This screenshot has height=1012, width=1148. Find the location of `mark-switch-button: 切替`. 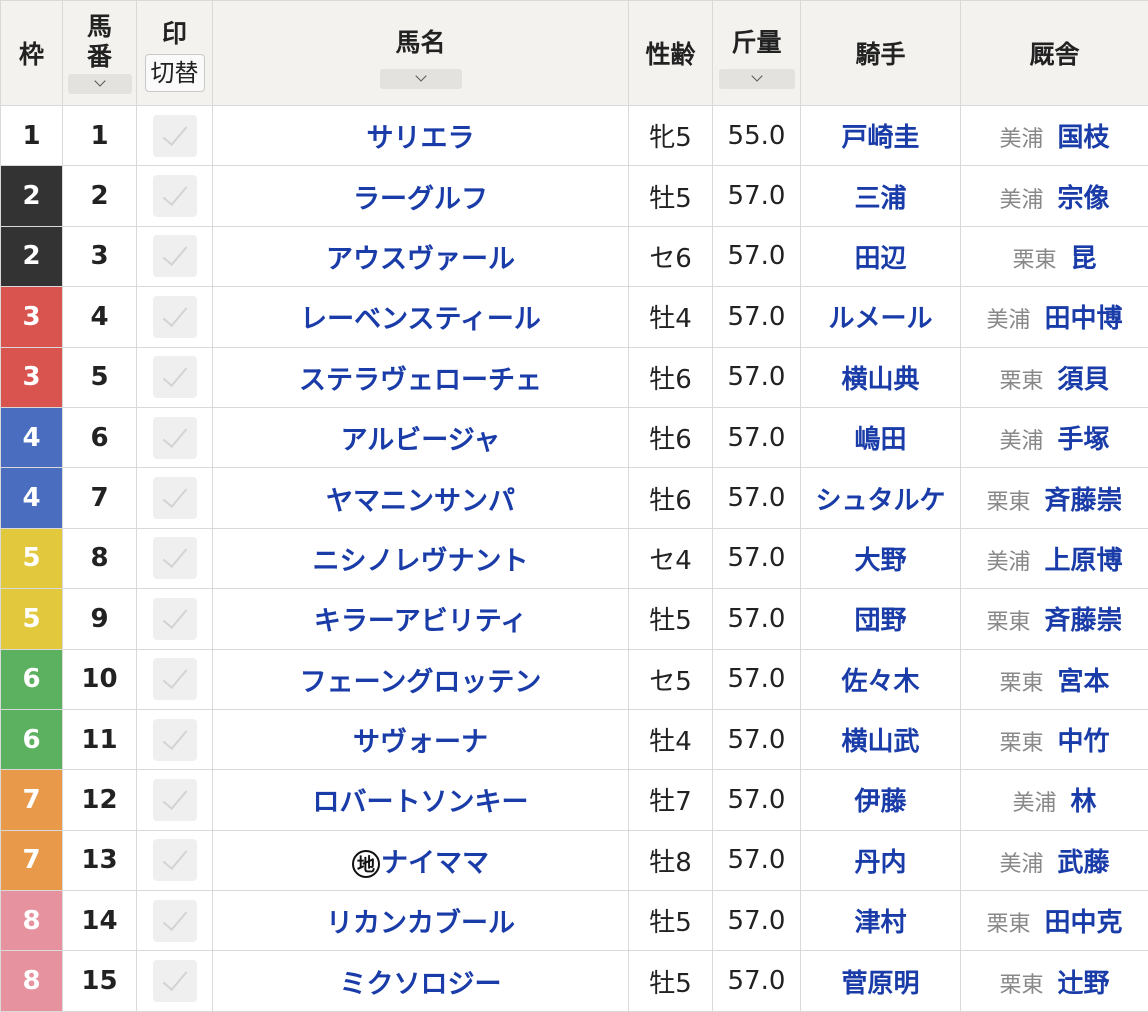

mark-switch-button: 切替 is located at coordinates (174, 73).